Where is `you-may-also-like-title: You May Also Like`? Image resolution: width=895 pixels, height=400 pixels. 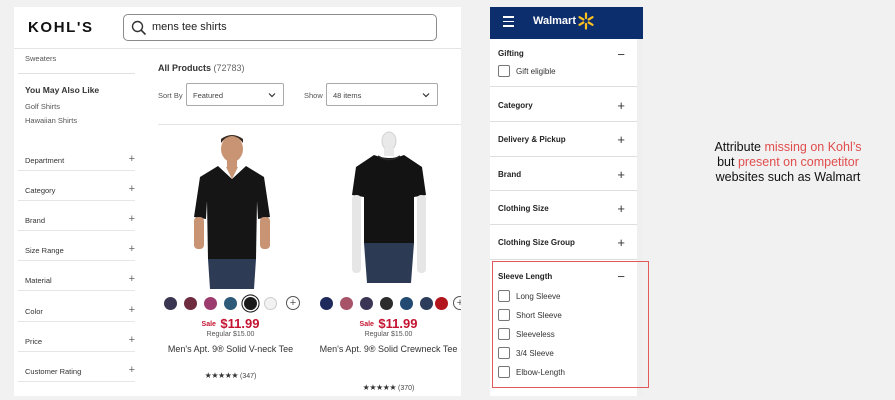
you-may-also-like-title: You May Also Like is located at coordinates (62, 90).